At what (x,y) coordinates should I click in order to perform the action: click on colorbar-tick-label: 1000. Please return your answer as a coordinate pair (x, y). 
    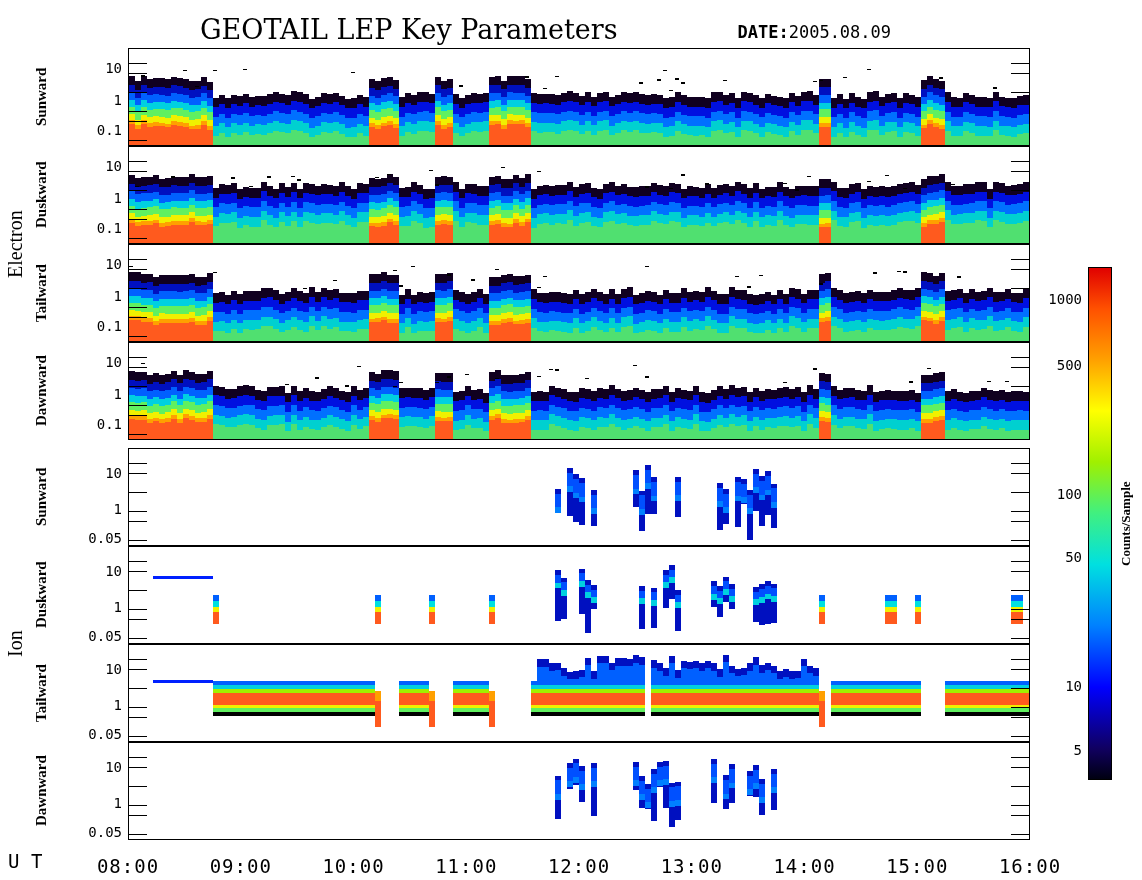
    Looking at the image, I should click on (1065, 298).